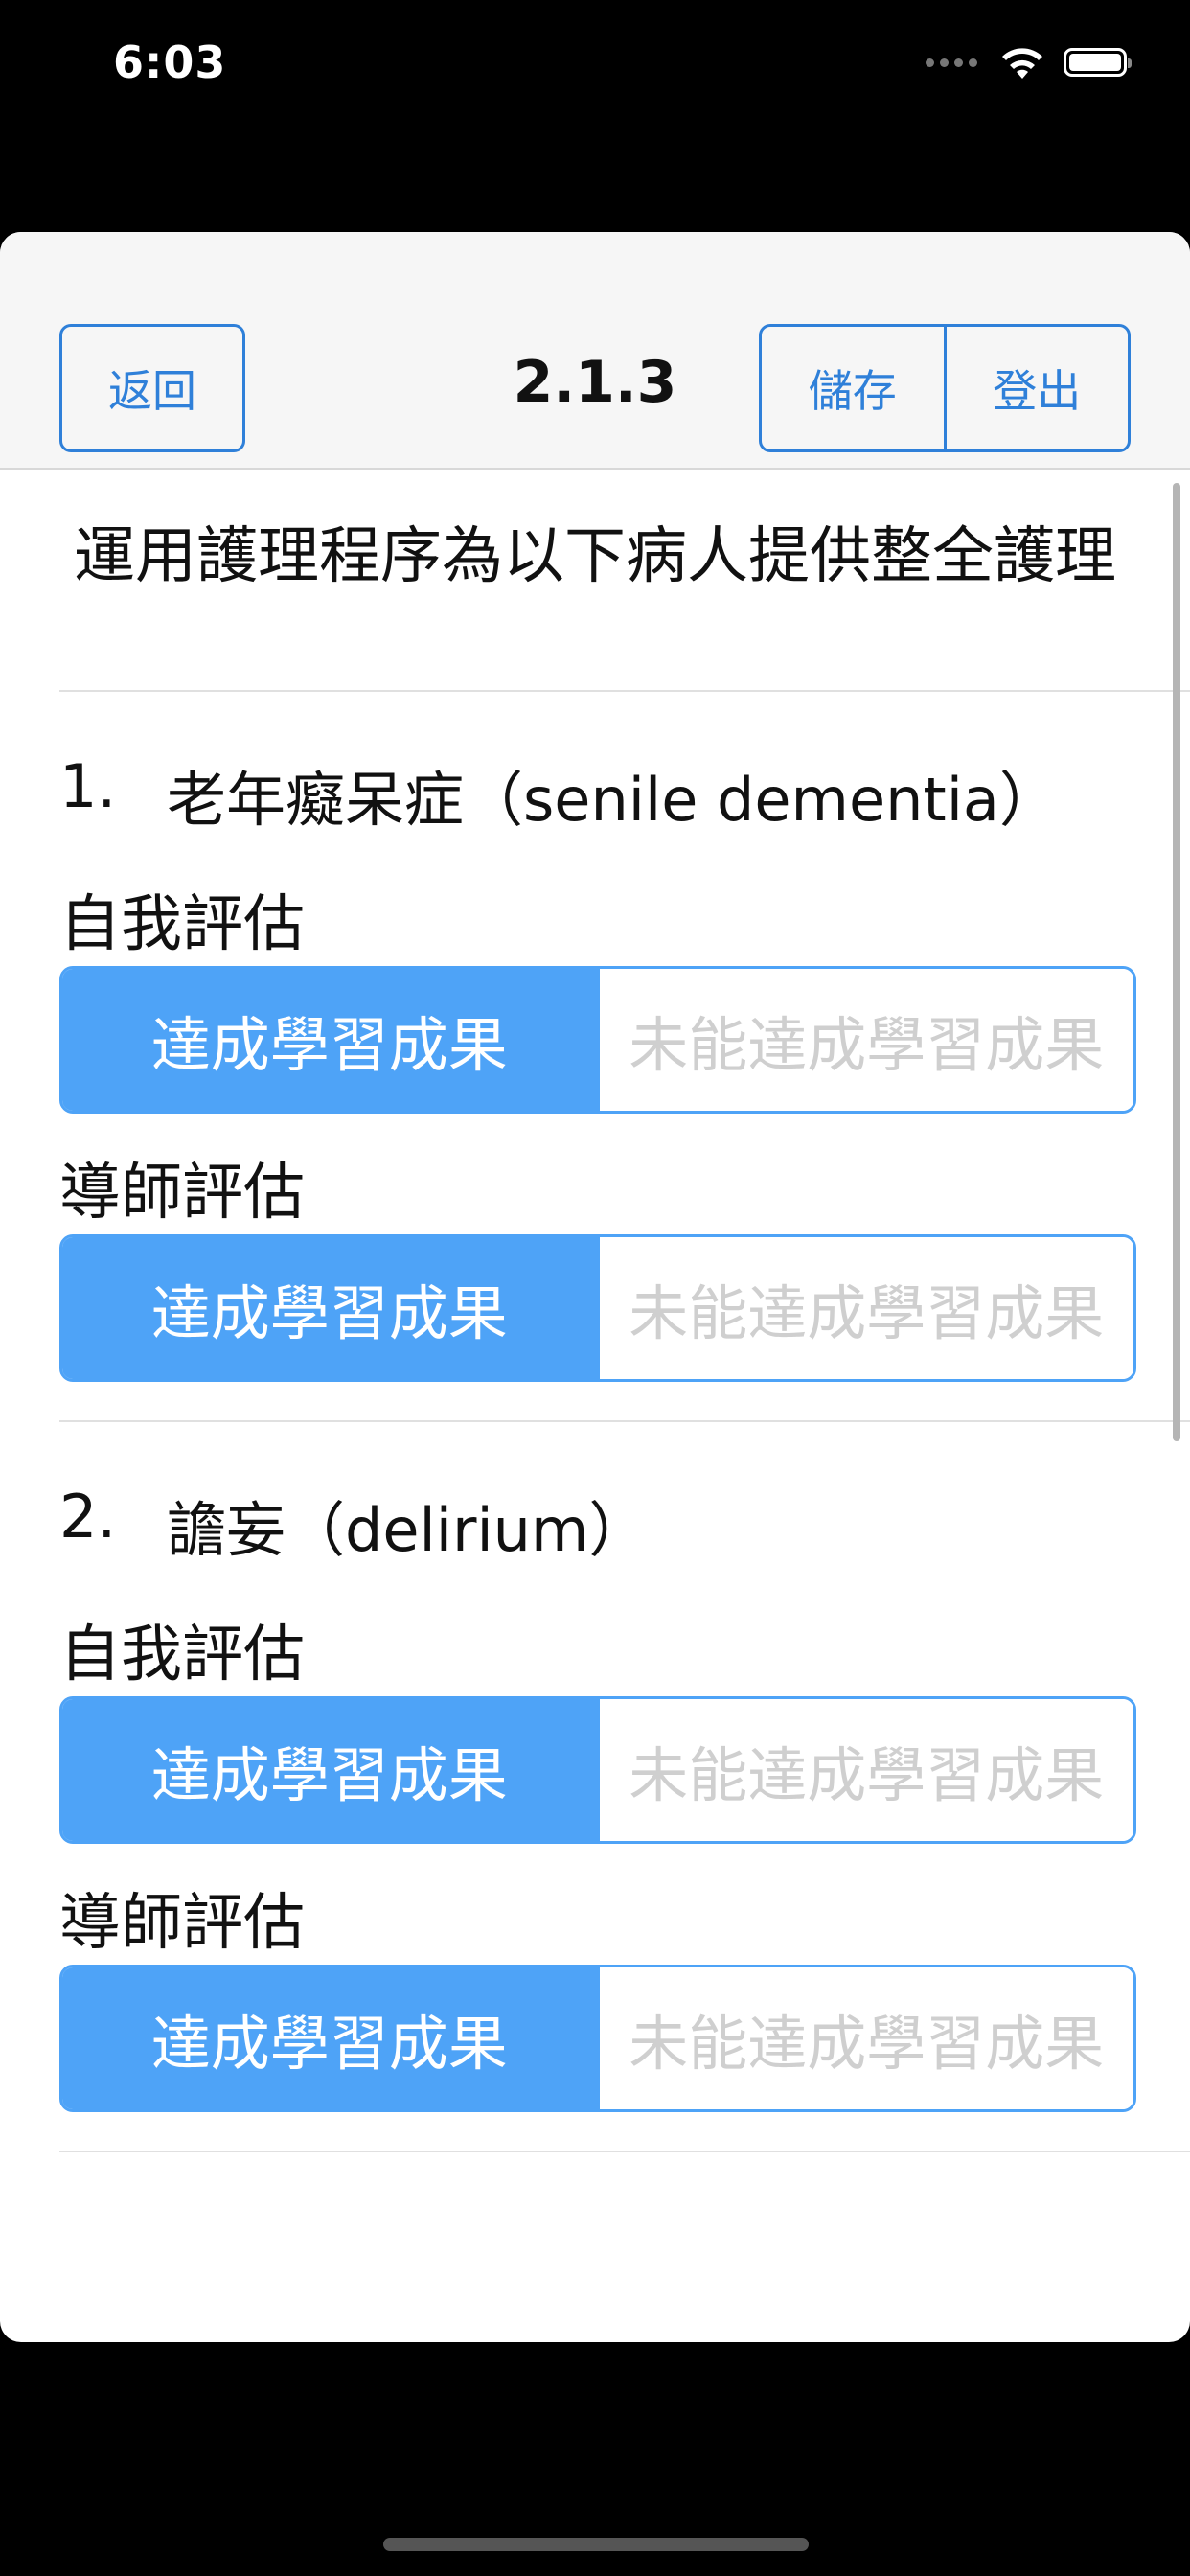 This screenshot has height=2576, width=1190. I want to click on action-button-group: 儲存 登出, so click(945, 388).